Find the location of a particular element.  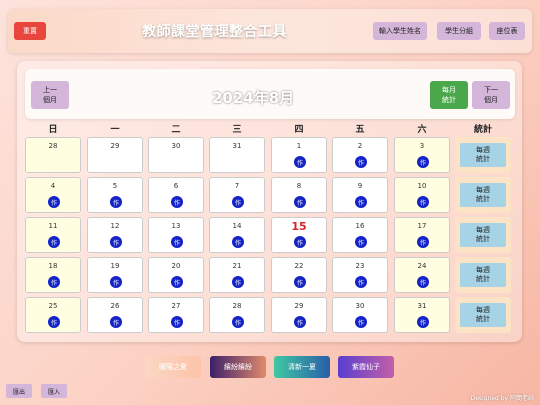

calendar-day-cell: 25 作 is located at coordinates (53, 315).